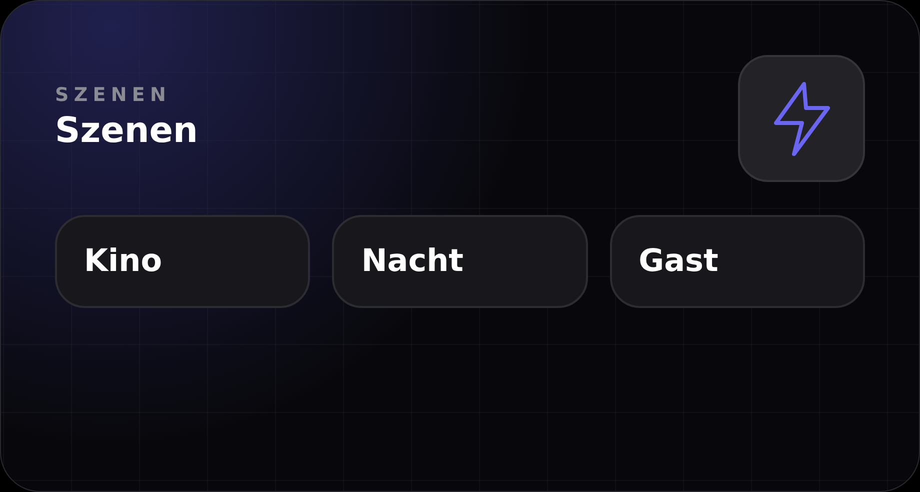 The height and width of the screenshot is (492, 920). What do you see at coordinates (113, 96) in the screenshot?
I see `section-label: SZENEN` at bounding box center [113, 96].